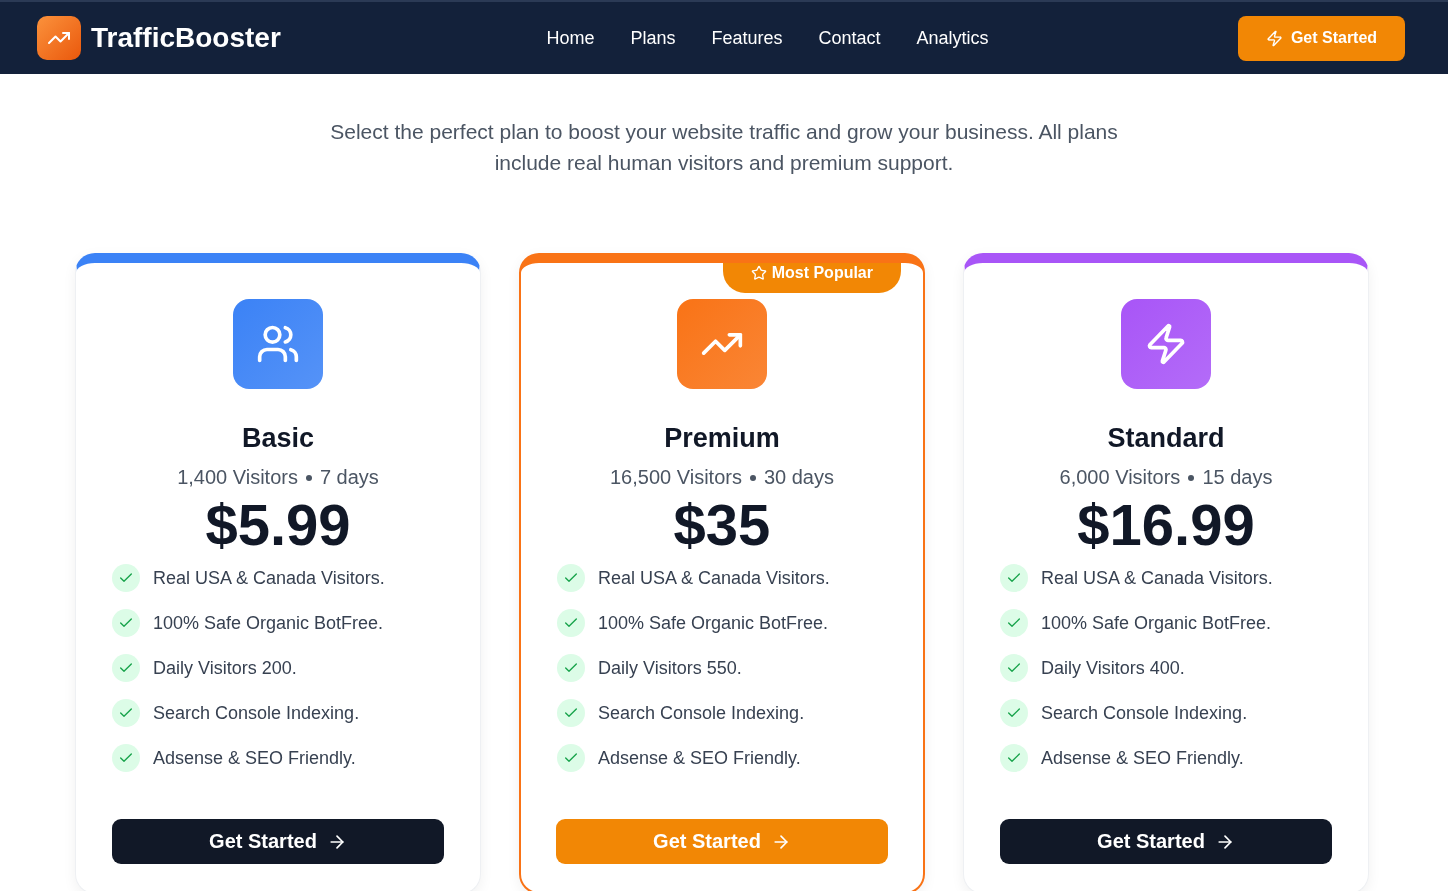 This screenshot has height=891, width=1448. What do you see at coordinates (1237, 477) in the screenshot?
I see `plan-duration: 15 days` at bounding box center [1237, 477].